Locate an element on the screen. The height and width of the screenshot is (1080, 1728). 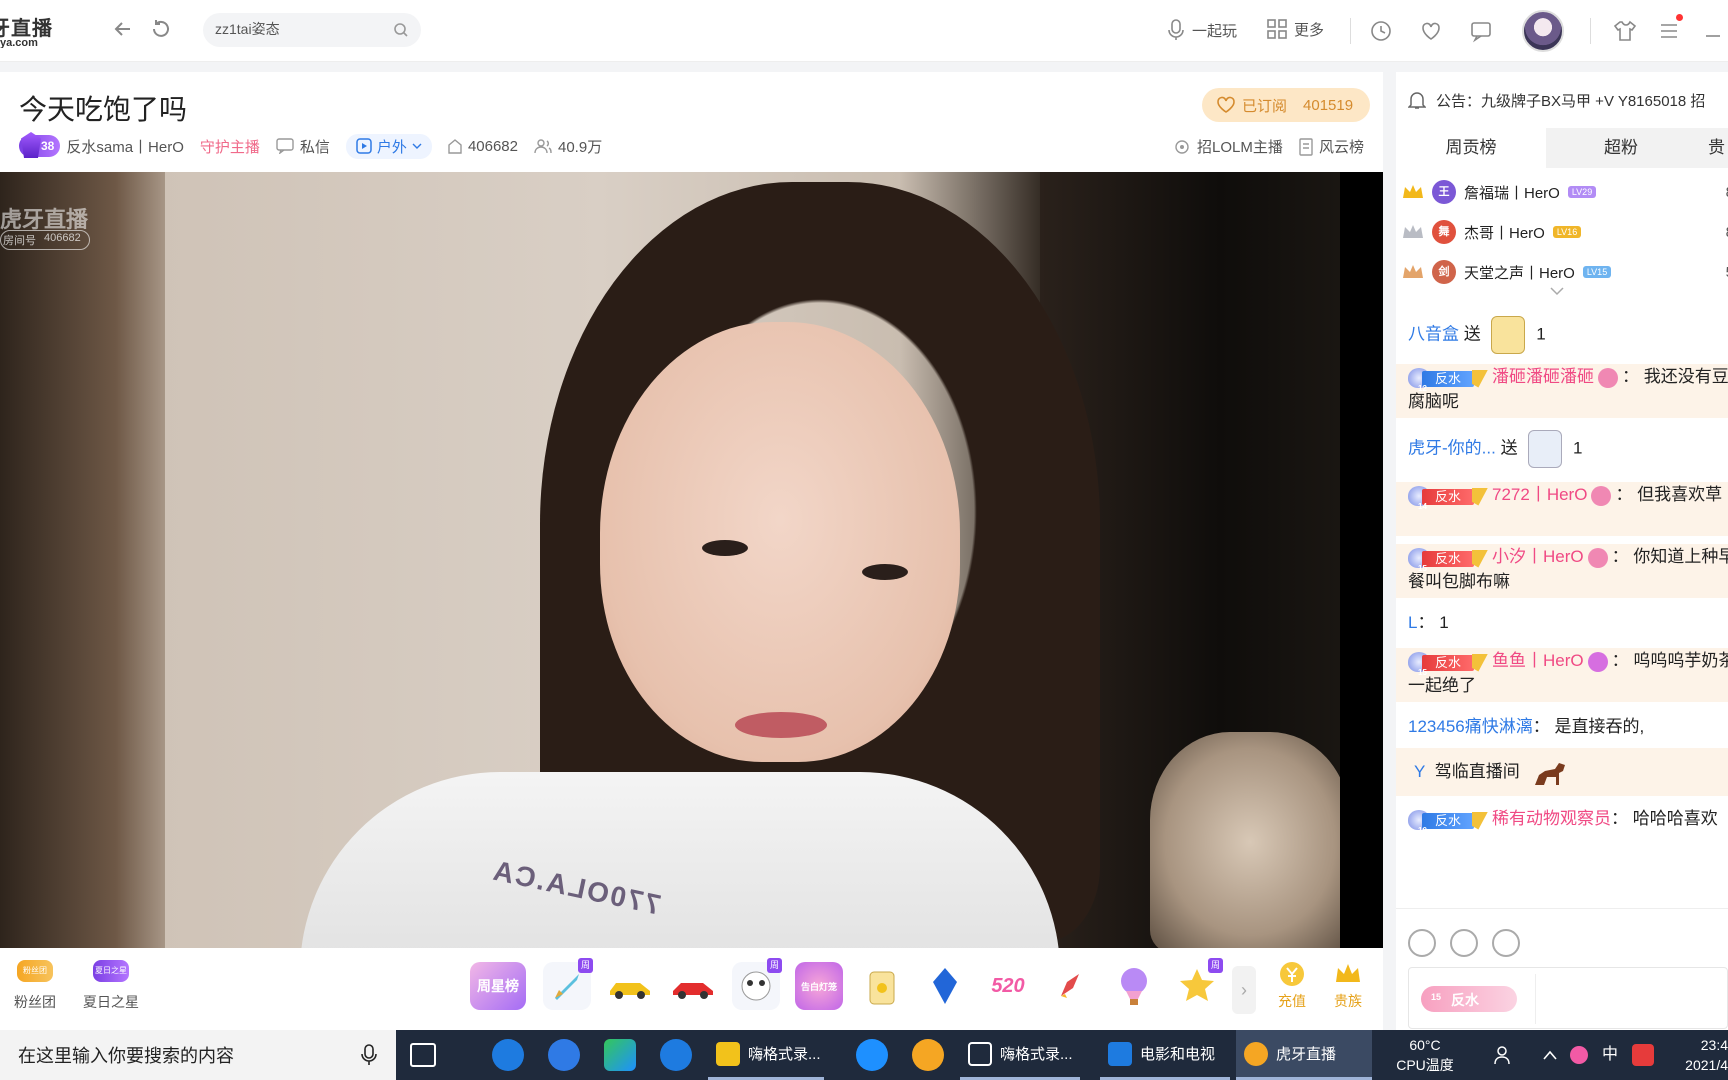
k-app-icon is located at coordinates (564, 1055).